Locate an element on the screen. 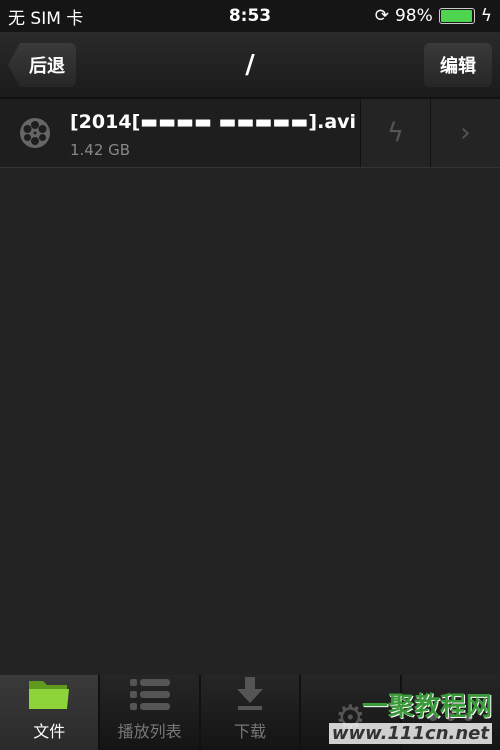  lightning-icon: ϟ is located at coordinates (395, 133).